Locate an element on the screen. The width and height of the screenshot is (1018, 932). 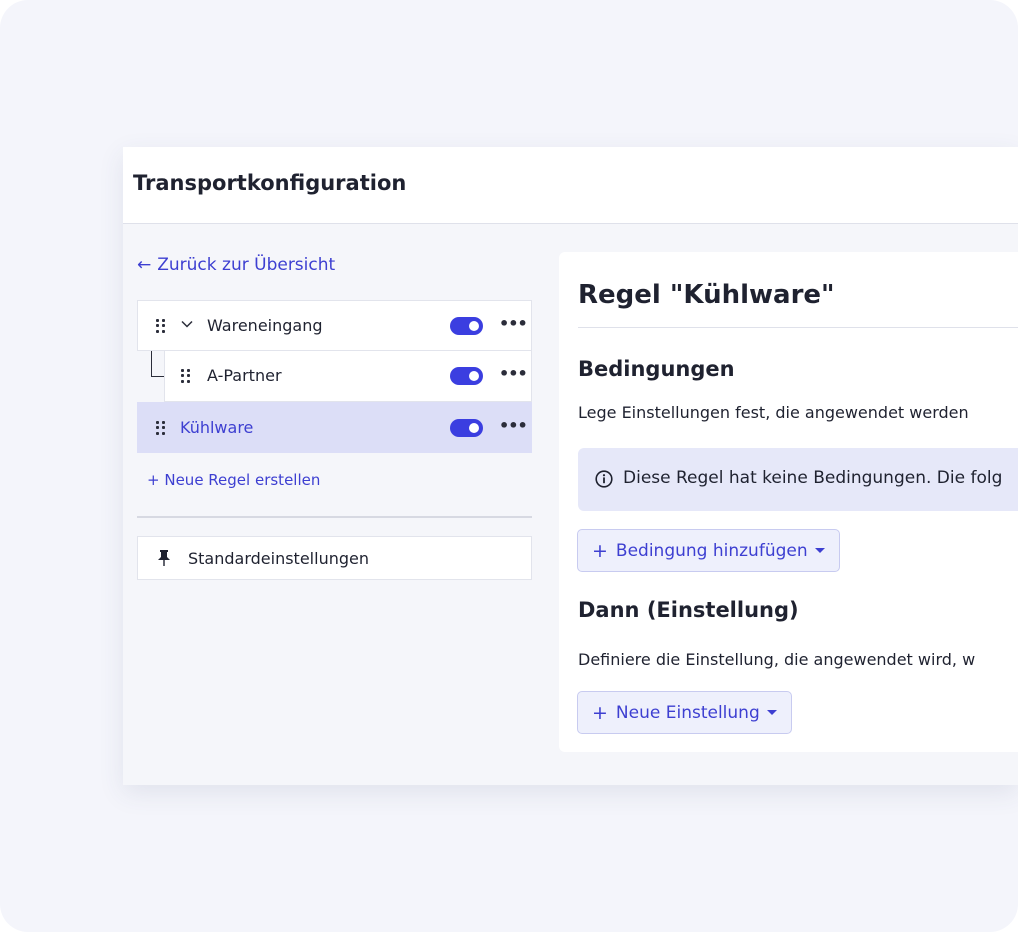
back-to-overview-link: ← Zurück zur Übersicht is located at coordinates (236, 265).